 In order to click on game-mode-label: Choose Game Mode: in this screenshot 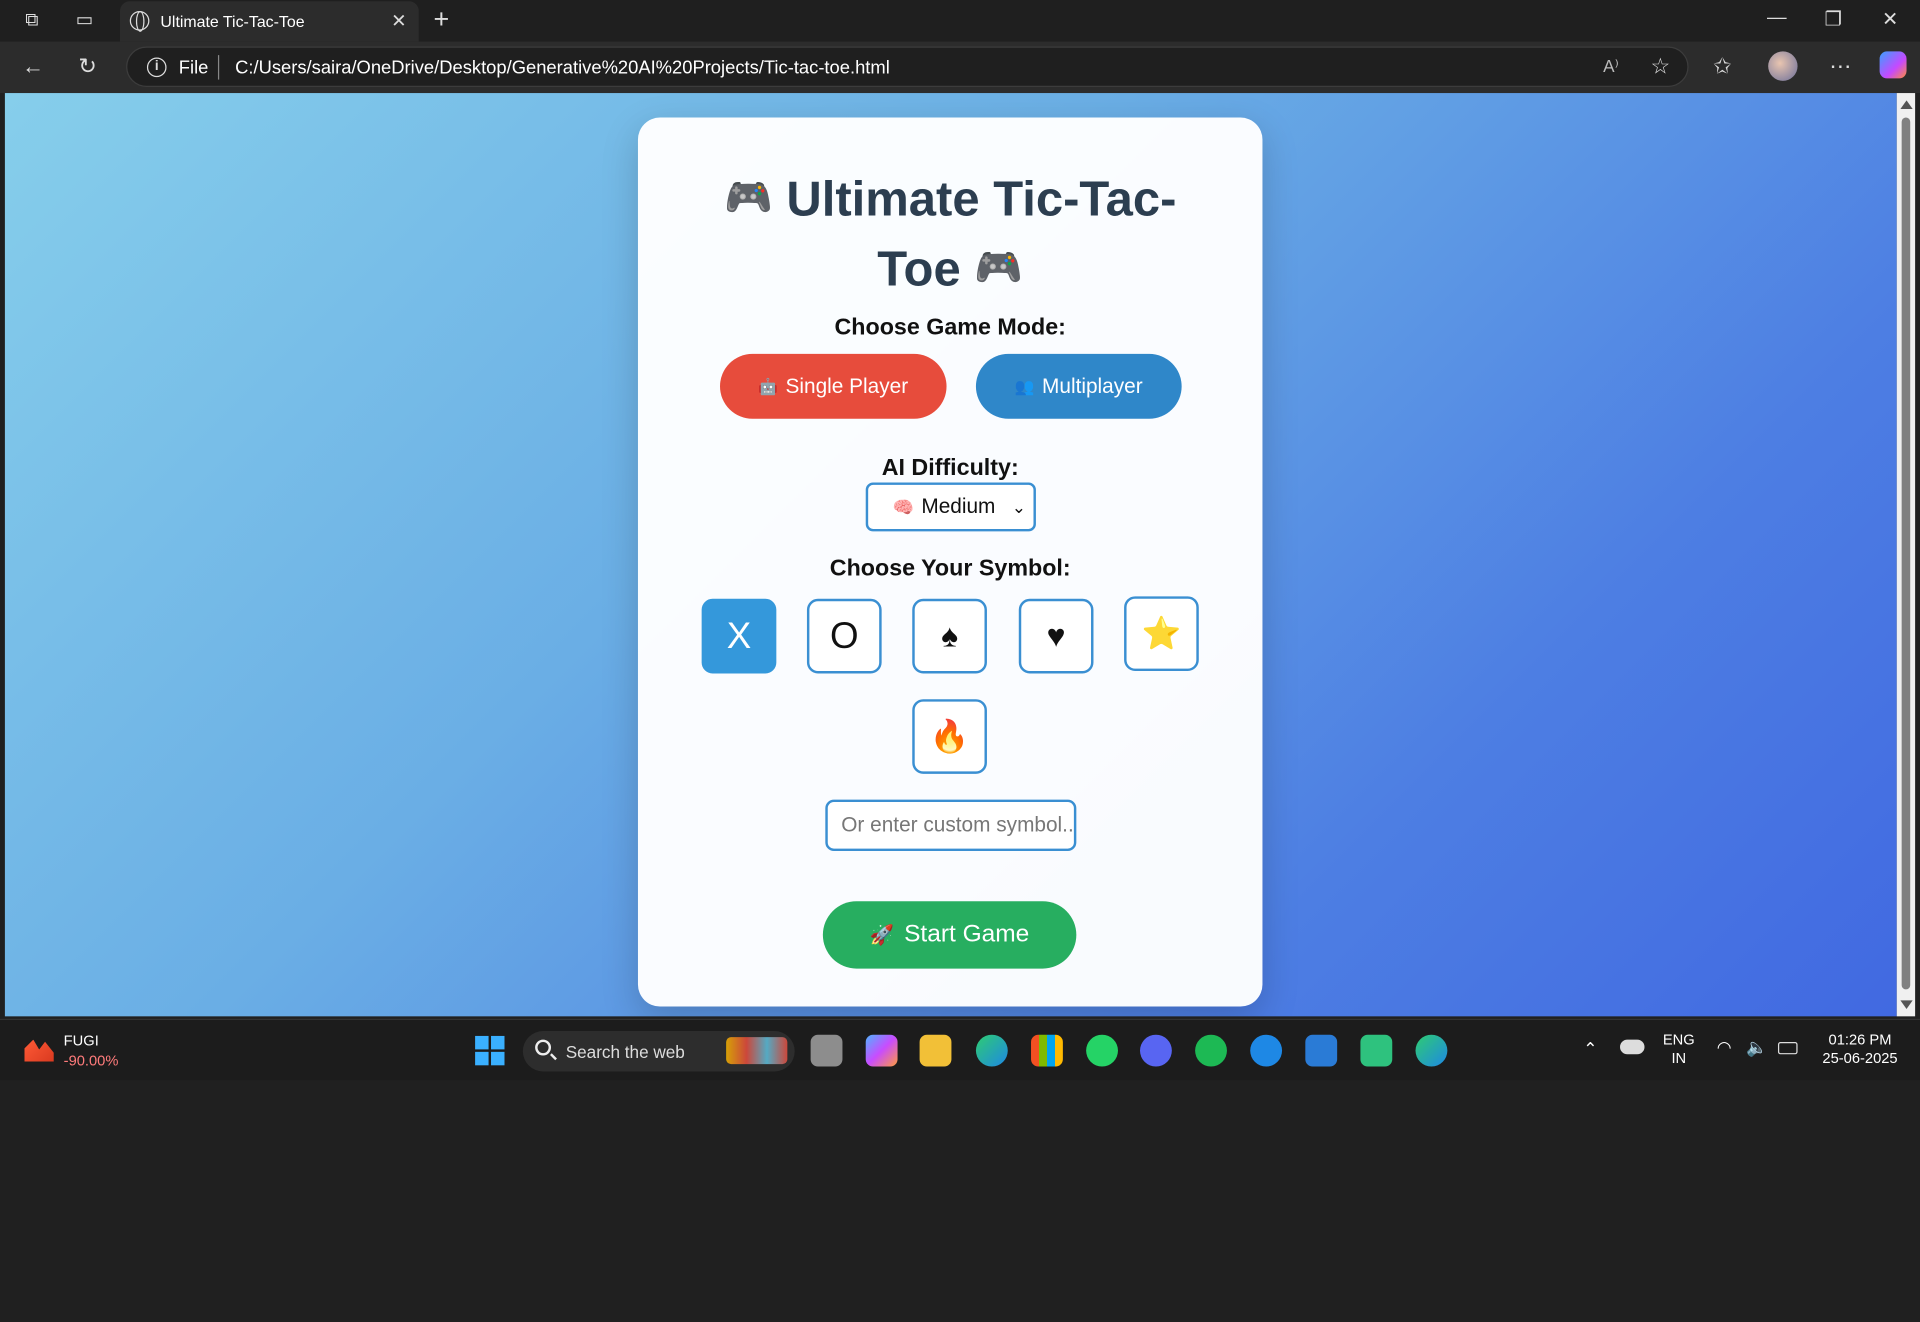, I will do `click(950, 327)`.